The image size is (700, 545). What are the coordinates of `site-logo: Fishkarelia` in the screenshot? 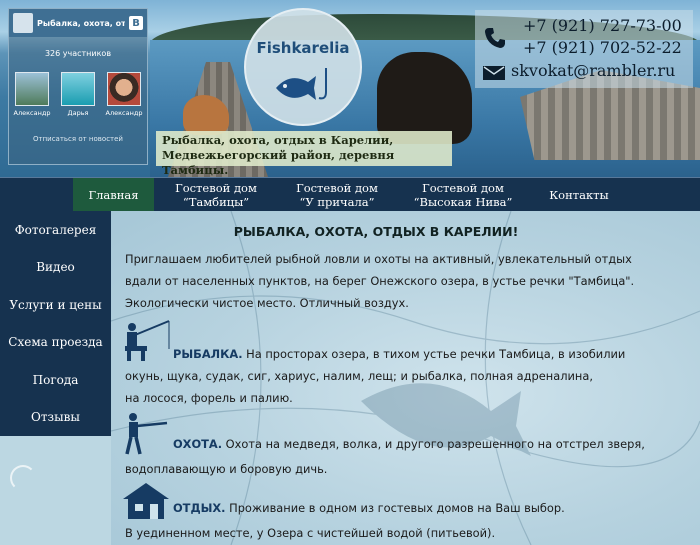 It's located at (303, 67).